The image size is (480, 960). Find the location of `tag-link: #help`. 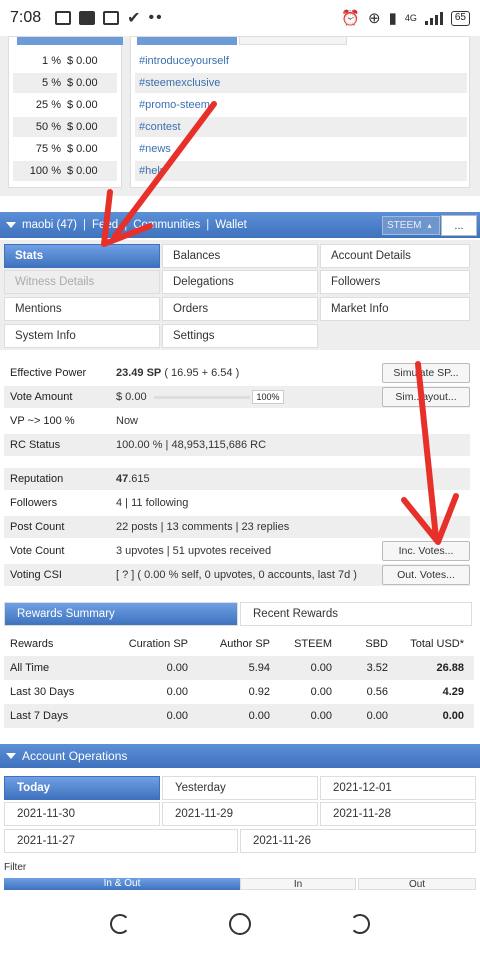

tag-link: #help is located at coordinates (301, 171).